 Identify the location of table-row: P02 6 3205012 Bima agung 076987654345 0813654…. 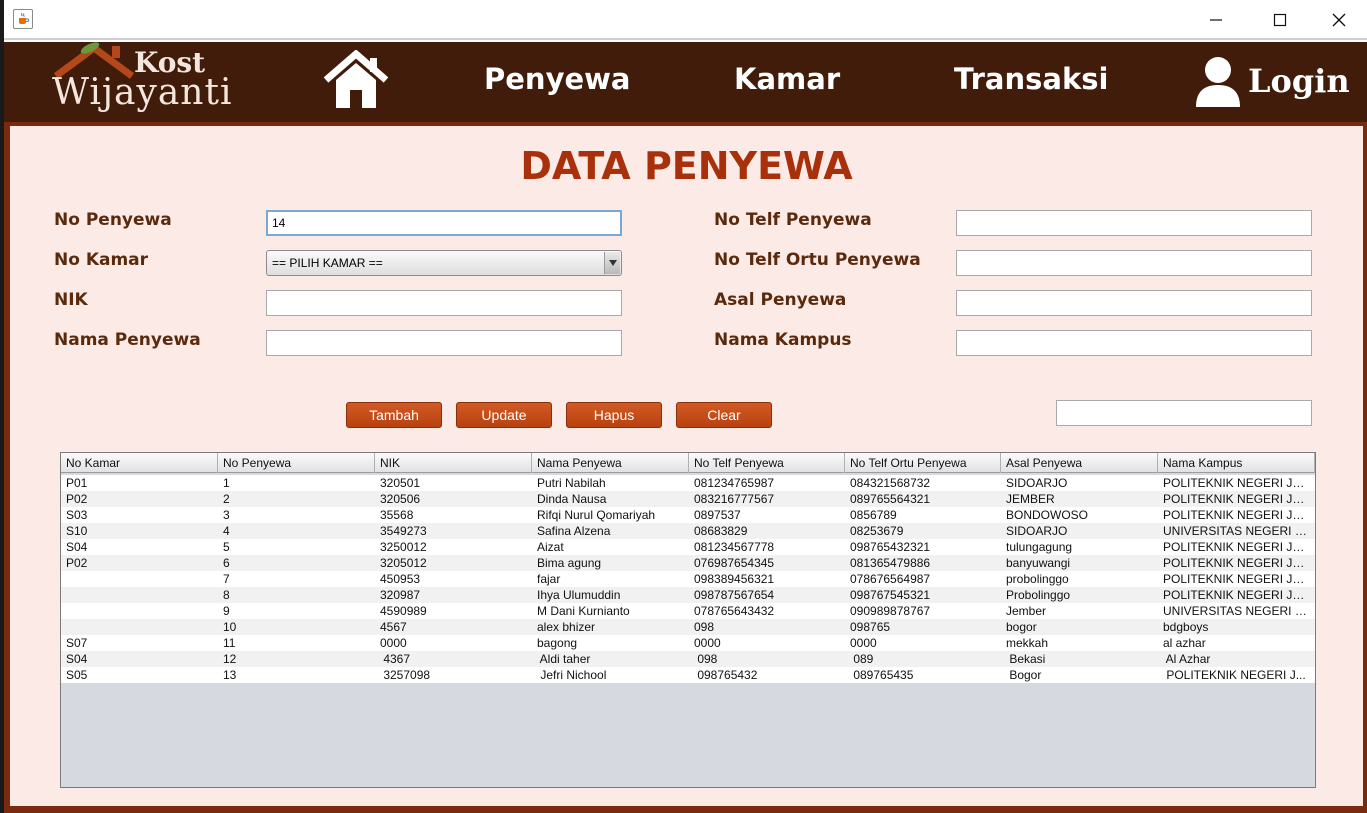
(688, 563).